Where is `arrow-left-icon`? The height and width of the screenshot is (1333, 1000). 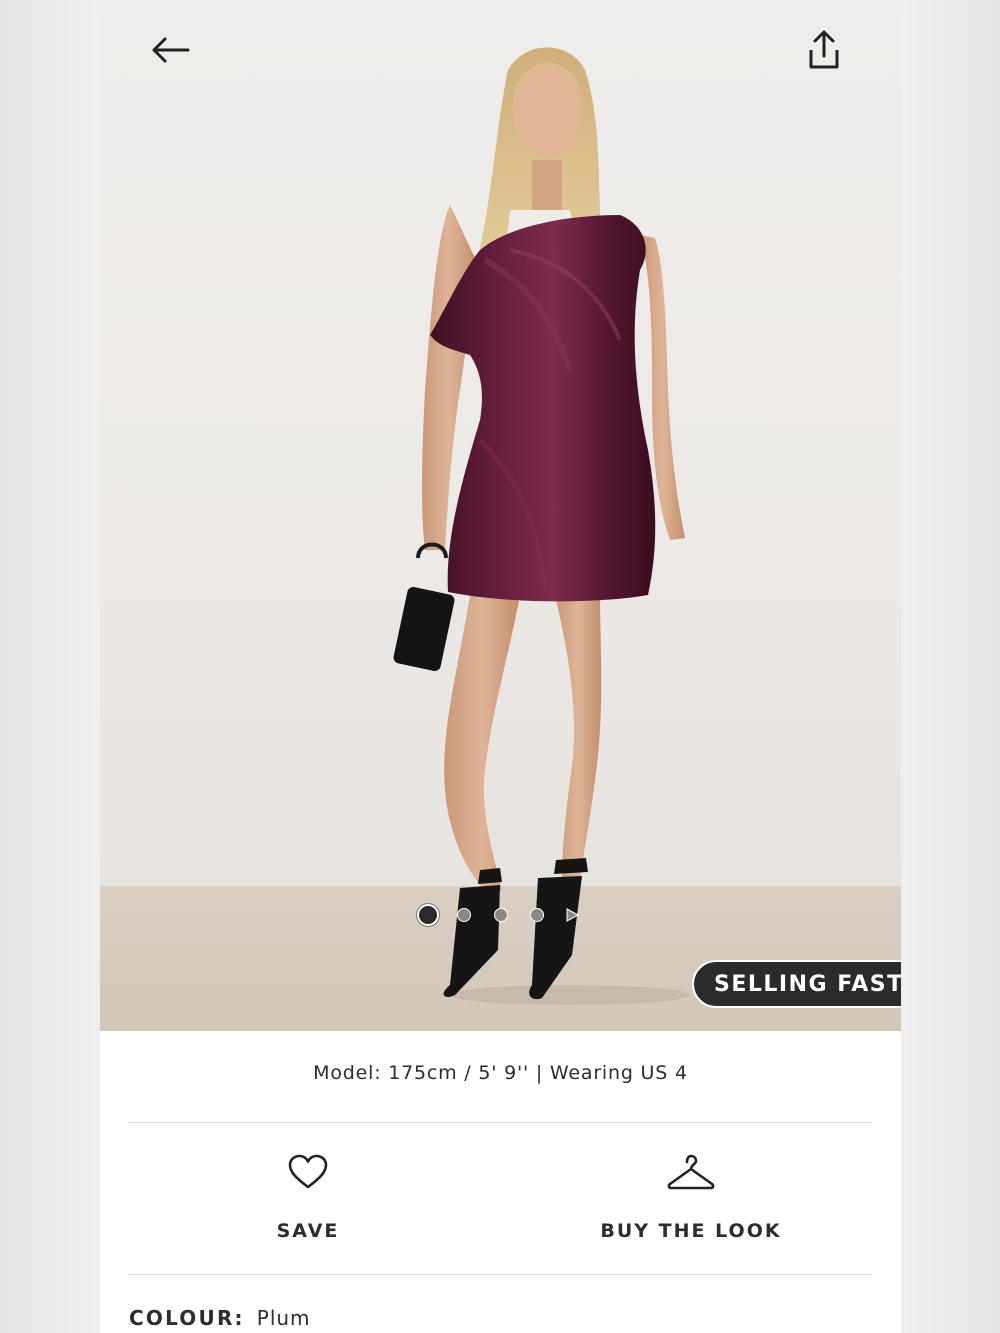
arrow-left-icon is located at coordinates (171, 50).